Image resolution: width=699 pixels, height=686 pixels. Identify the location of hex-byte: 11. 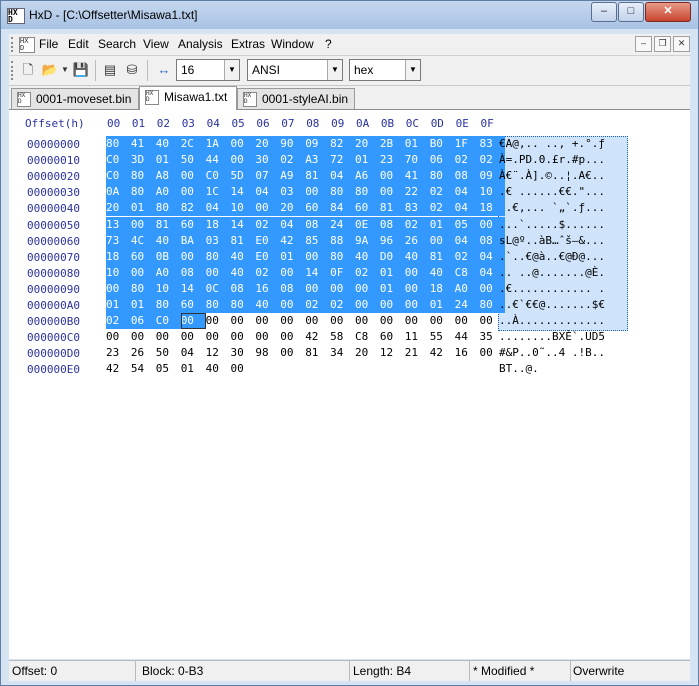
(417, 337).